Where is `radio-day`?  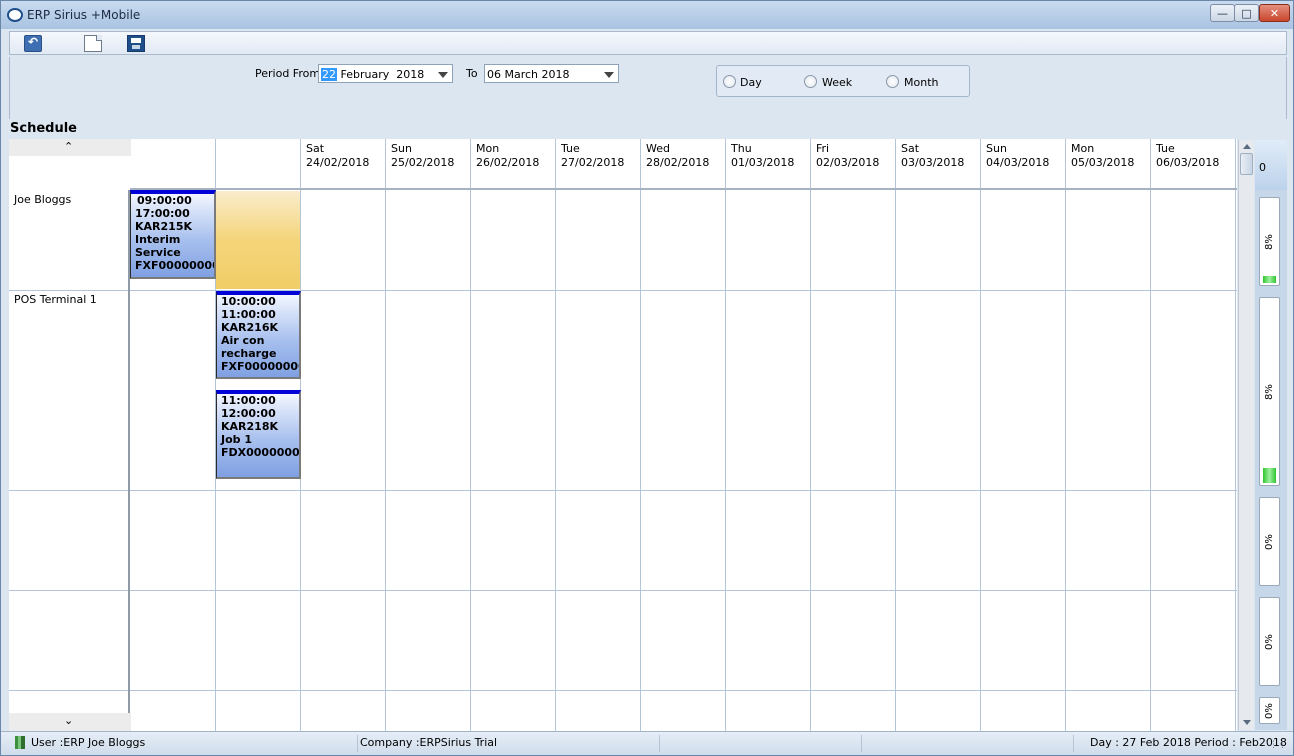 radio-day is located at coordinates (729, 81).